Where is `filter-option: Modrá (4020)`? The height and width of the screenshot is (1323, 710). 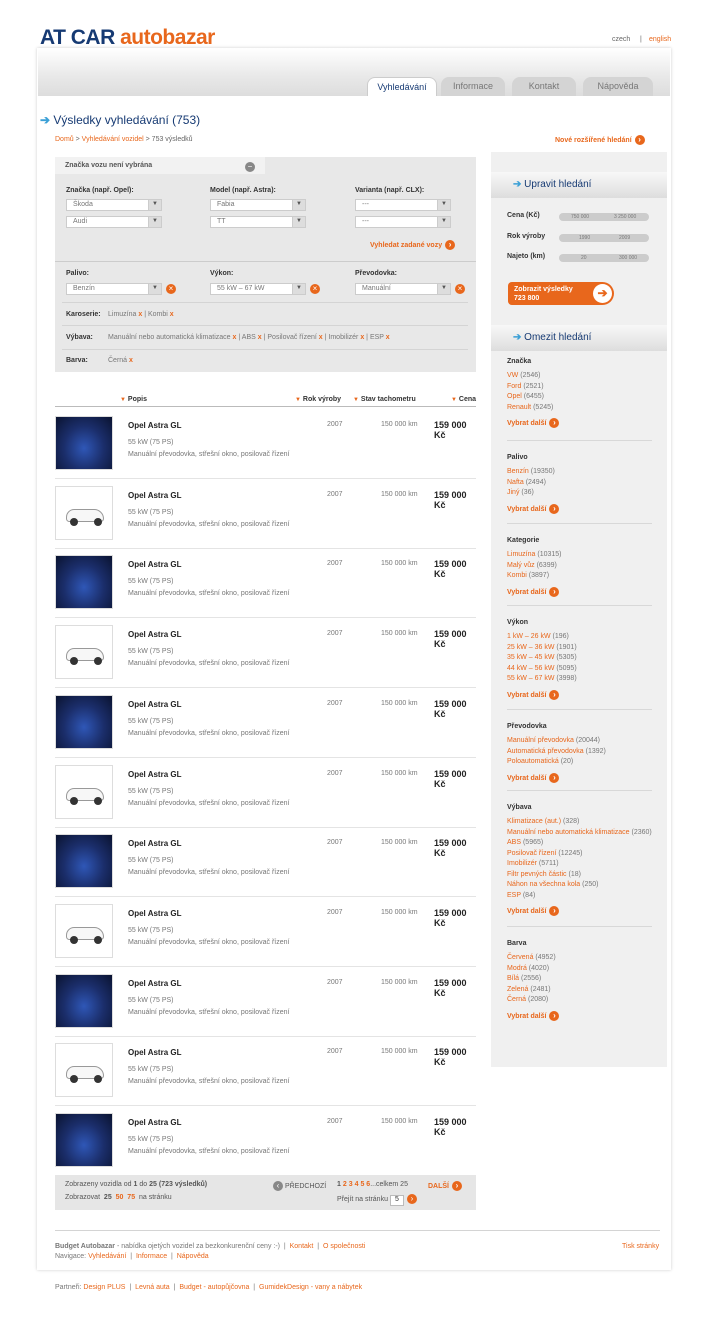
filter-option: Modrá (4020) is located at coordinates (579, 969).